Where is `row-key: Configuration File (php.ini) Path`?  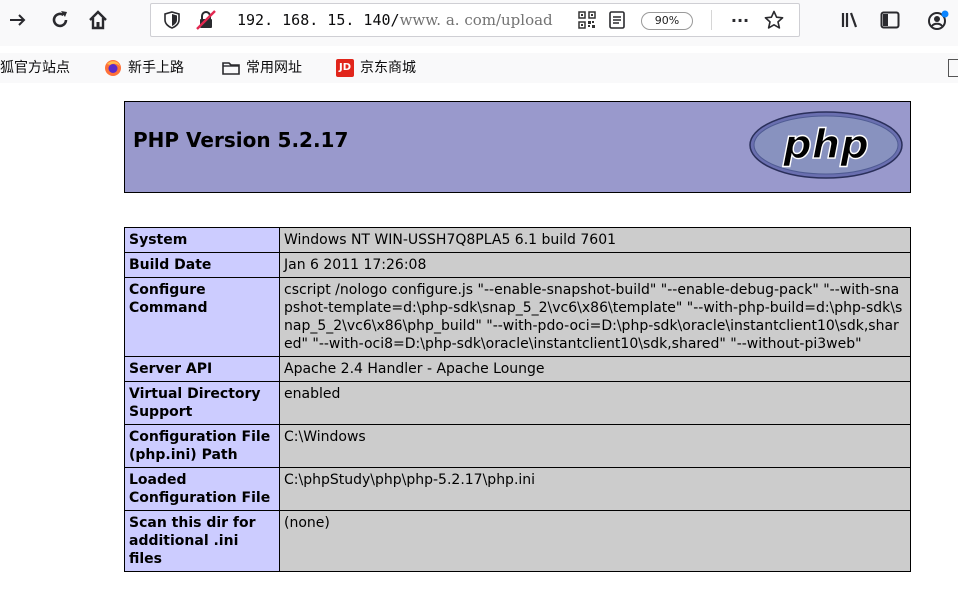 row-key: Configuration File (php.ini) Path is located at coordinates (202, 446).